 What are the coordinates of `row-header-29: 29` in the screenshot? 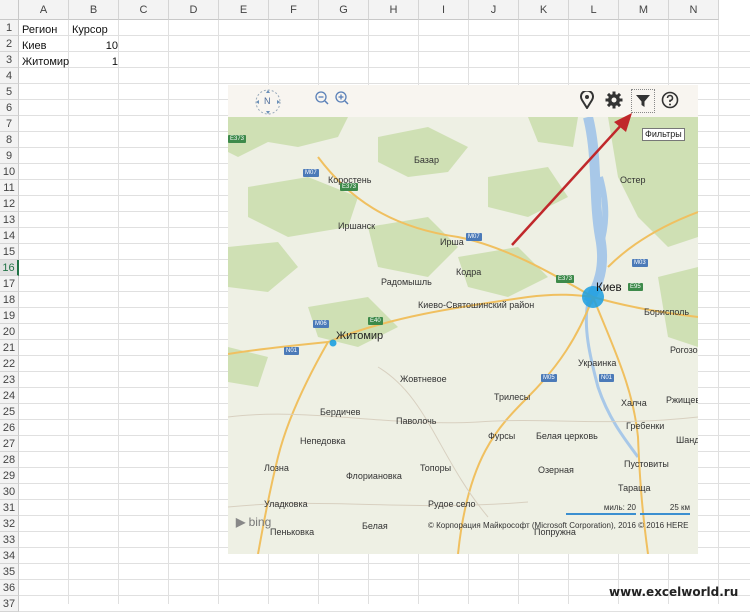 It's located at (9, 476).